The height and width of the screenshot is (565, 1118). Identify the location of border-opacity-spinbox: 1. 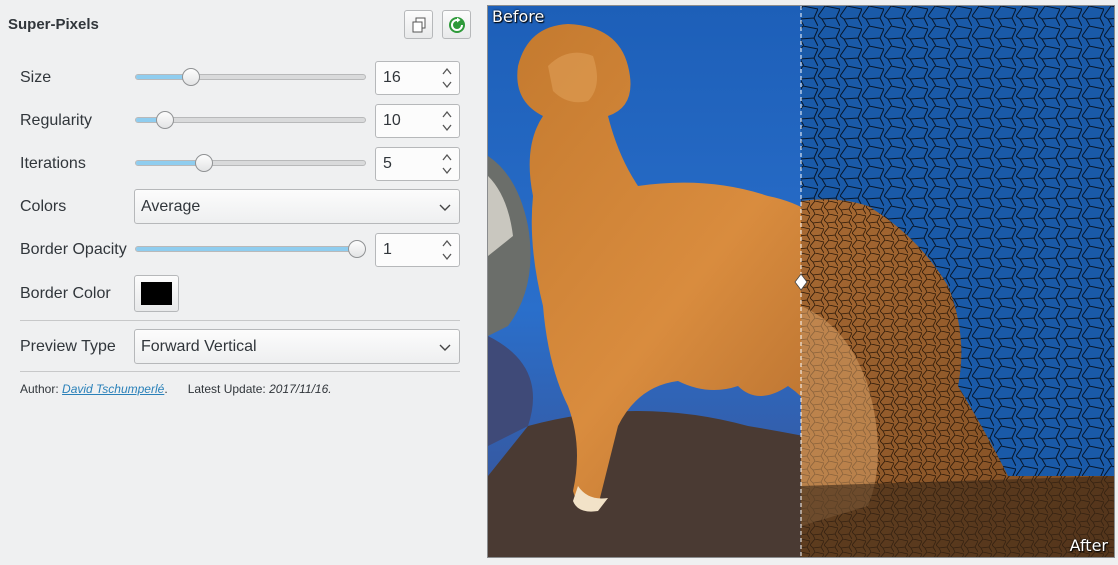
(417, 250).